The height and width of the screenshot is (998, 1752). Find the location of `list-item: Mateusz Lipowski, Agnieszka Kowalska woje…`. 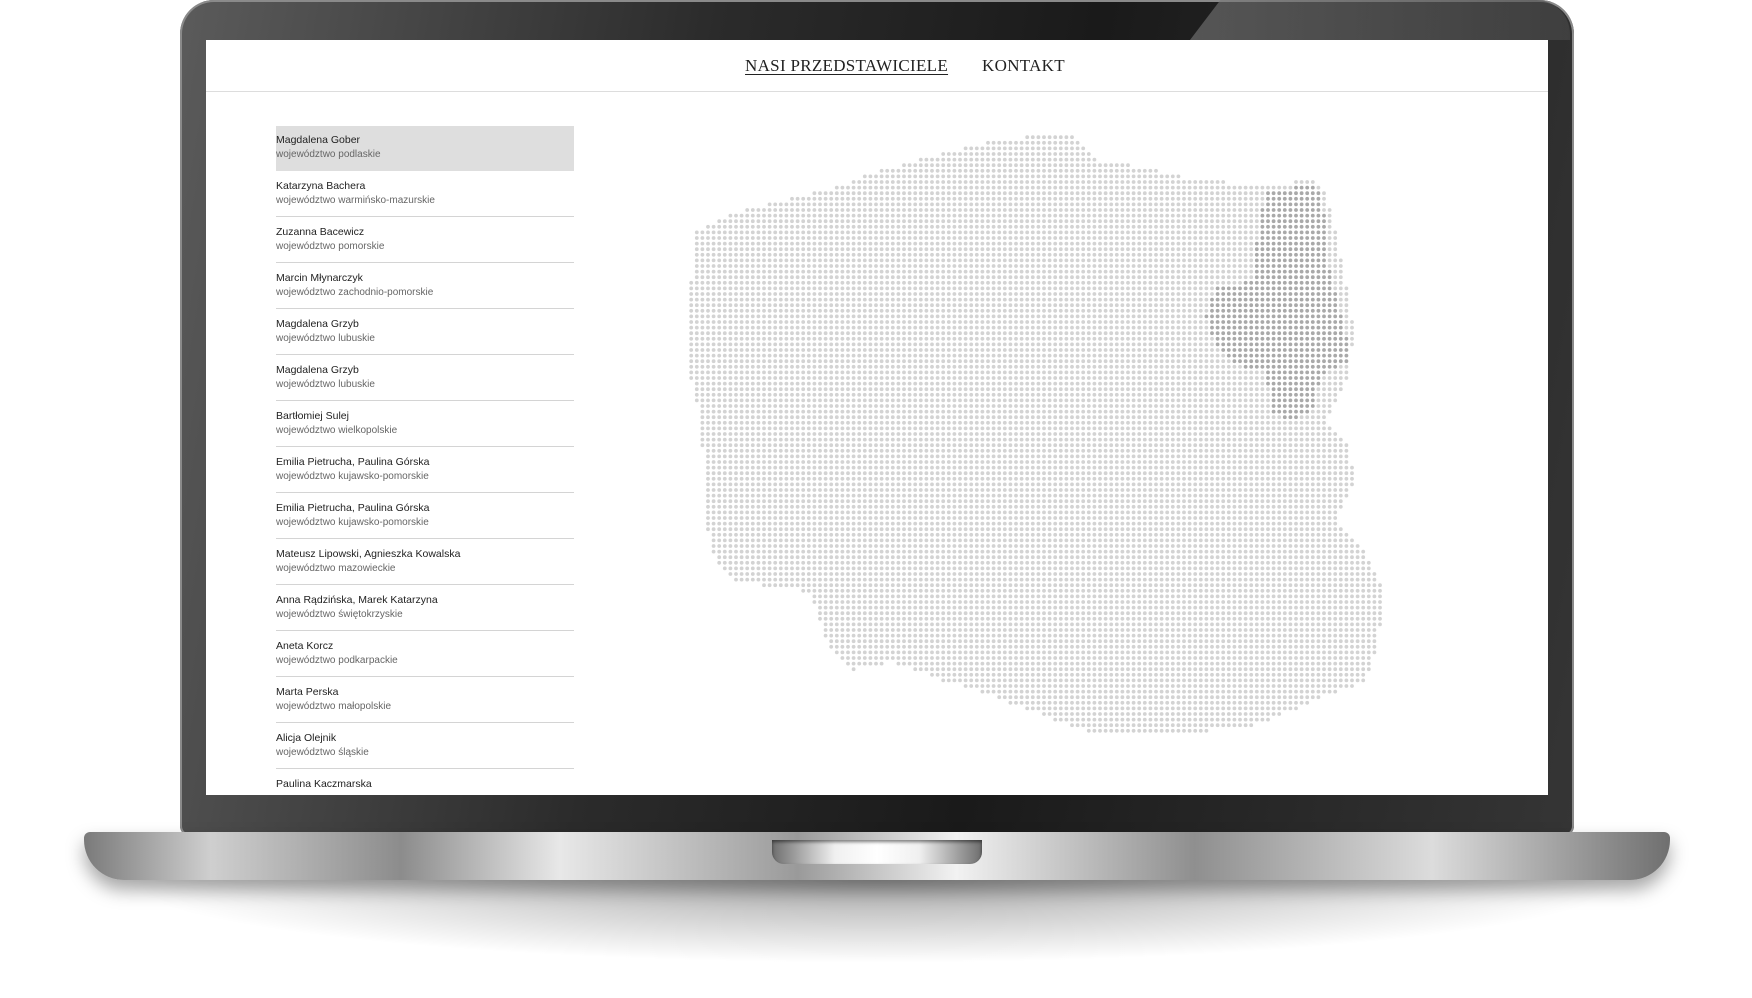

list-item: Mateusz Lipowski, Agnieszka Kowalska woje… is located at coordinates (425, 562).